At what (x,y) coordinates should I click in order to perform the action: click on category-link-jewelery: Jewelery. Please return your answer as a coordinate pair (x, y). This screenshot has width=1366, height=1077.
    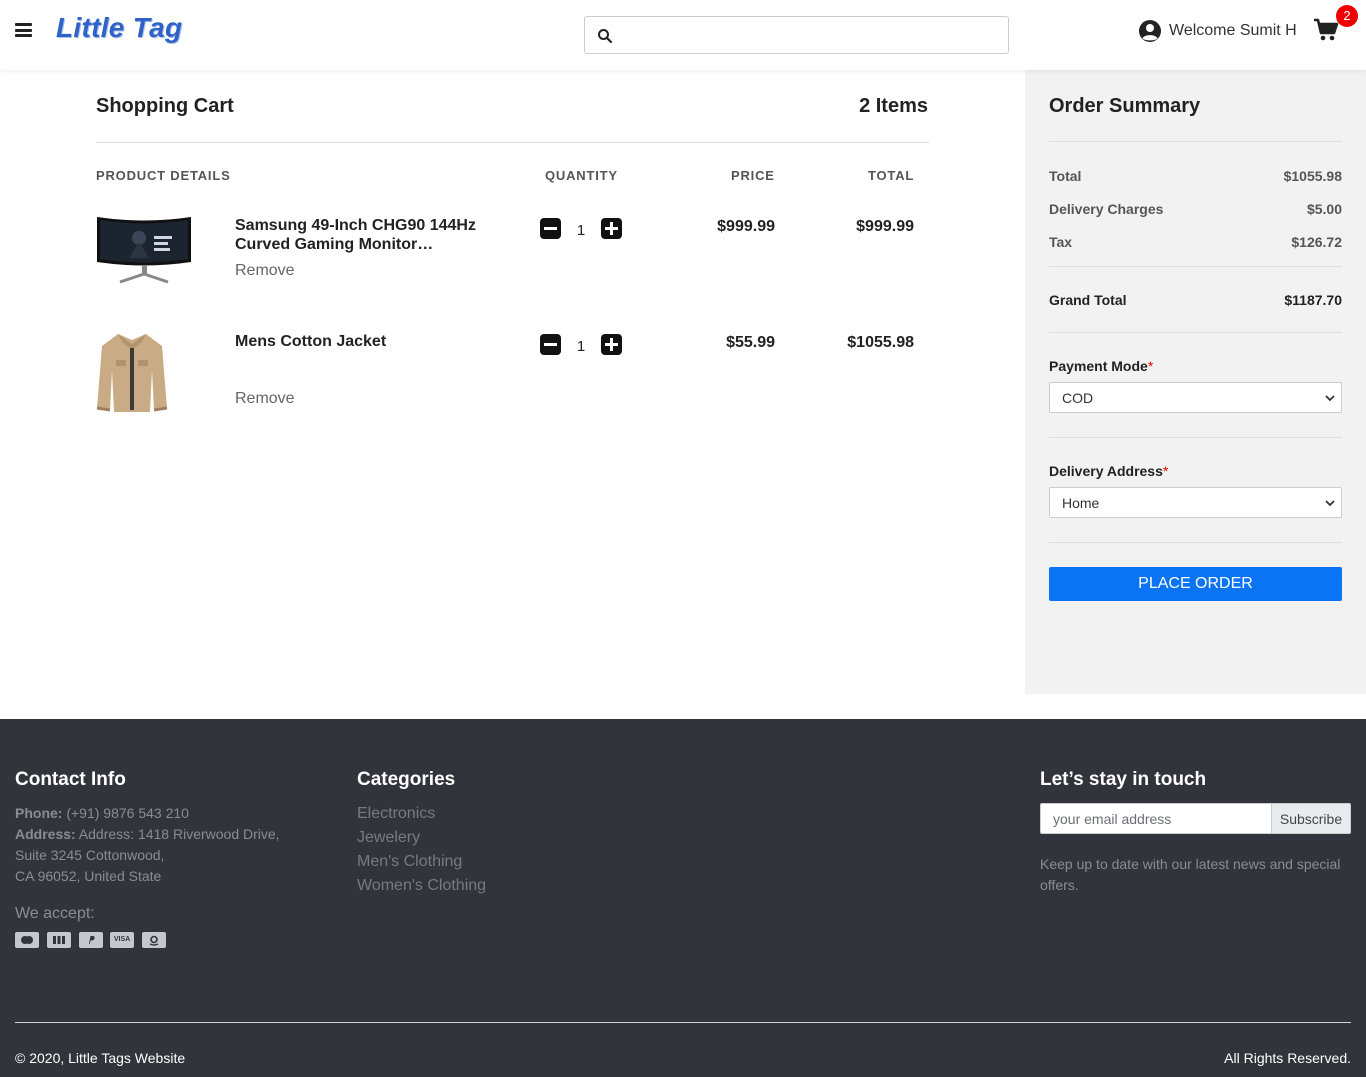
    Looking at the image, I should click on (388, 838).